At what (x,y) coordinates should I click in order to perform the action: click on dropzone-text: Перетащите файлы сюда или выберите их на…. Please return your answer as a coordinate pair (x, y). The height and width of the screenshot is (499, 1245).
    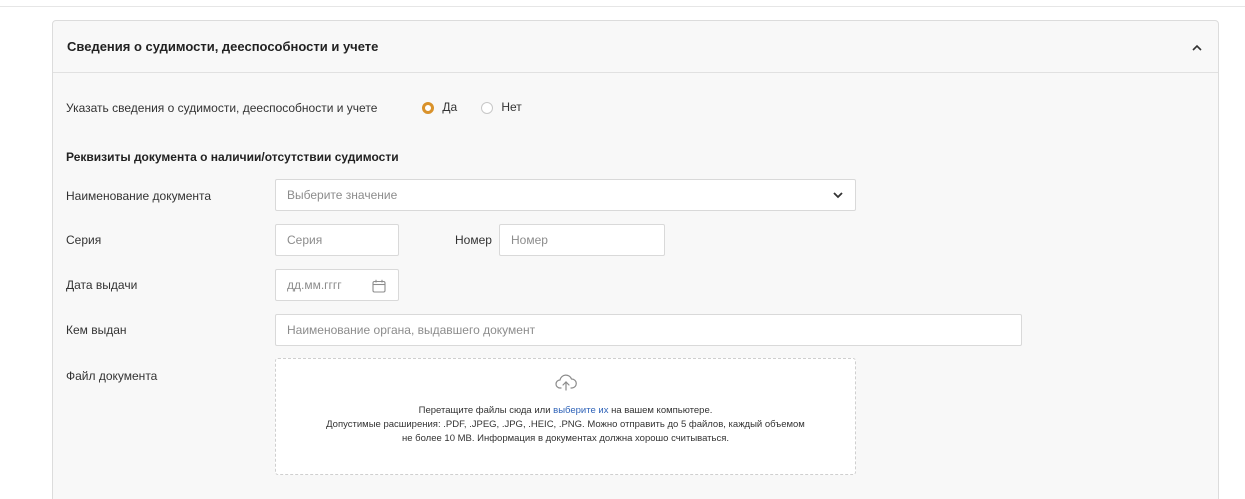
    Looking at the image, I should click on (565, 425).